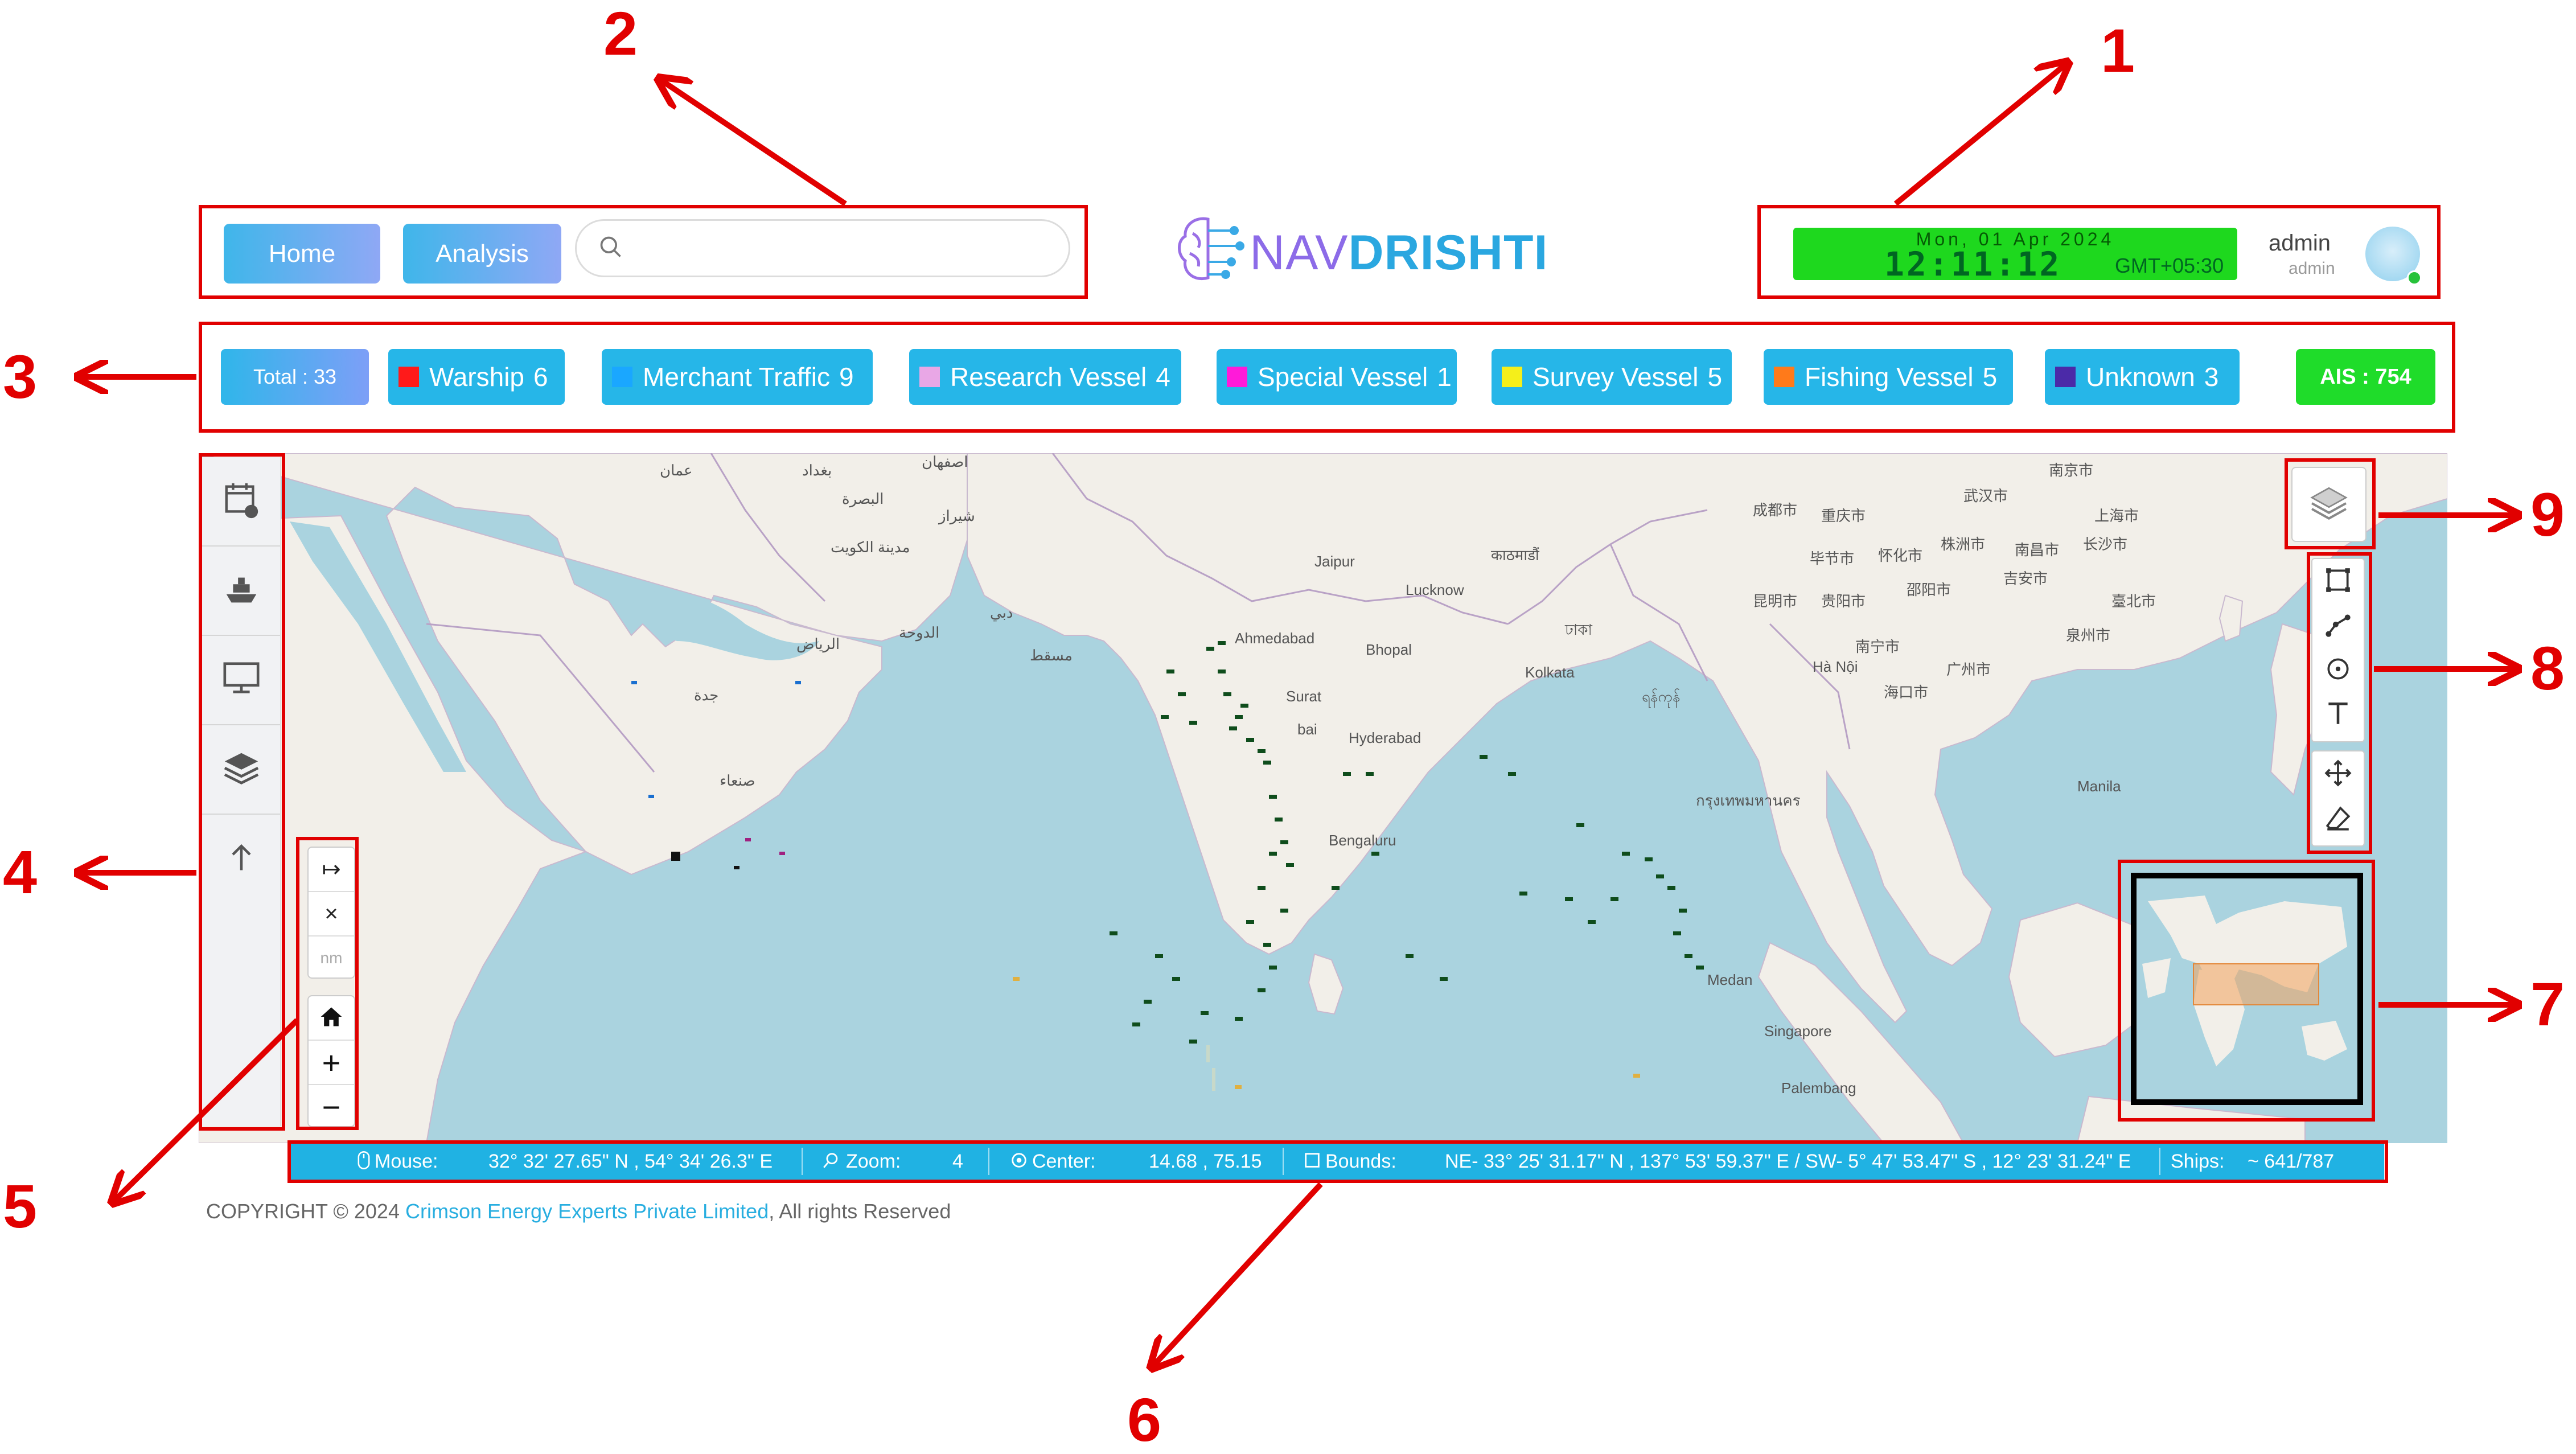 The image size is (2576, 1454). I want to click on place-label: Medan, so click(1730, 979).